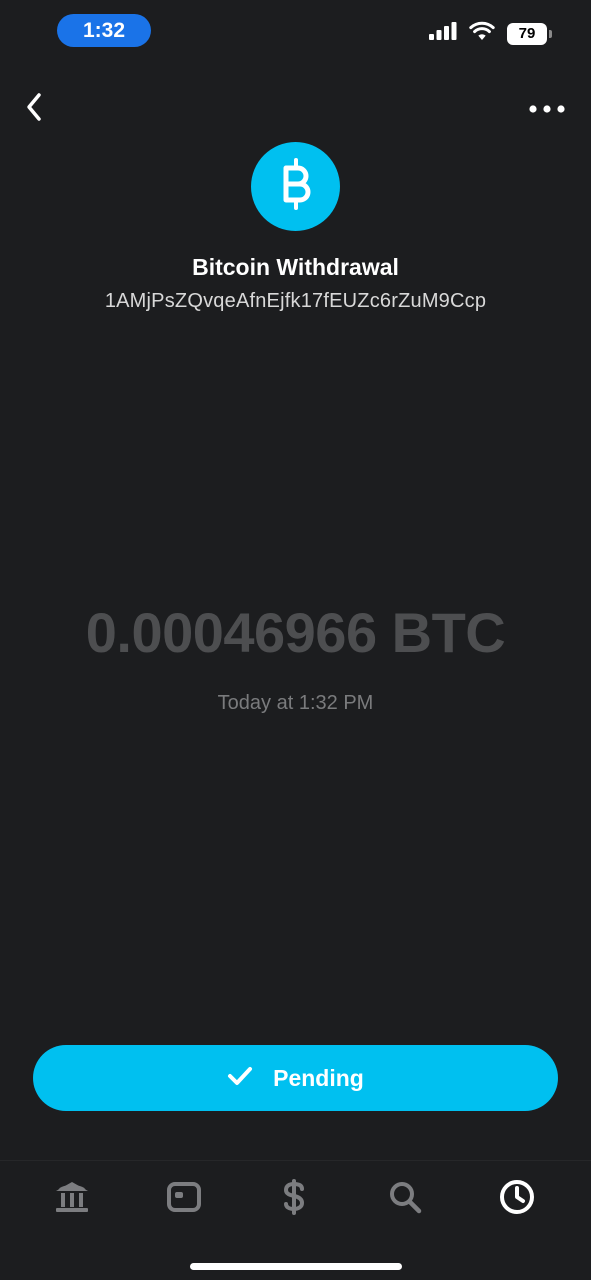 The height and width of the screenshot is (1280, 591). I want to click on bank-icon, so click(72, 1199).